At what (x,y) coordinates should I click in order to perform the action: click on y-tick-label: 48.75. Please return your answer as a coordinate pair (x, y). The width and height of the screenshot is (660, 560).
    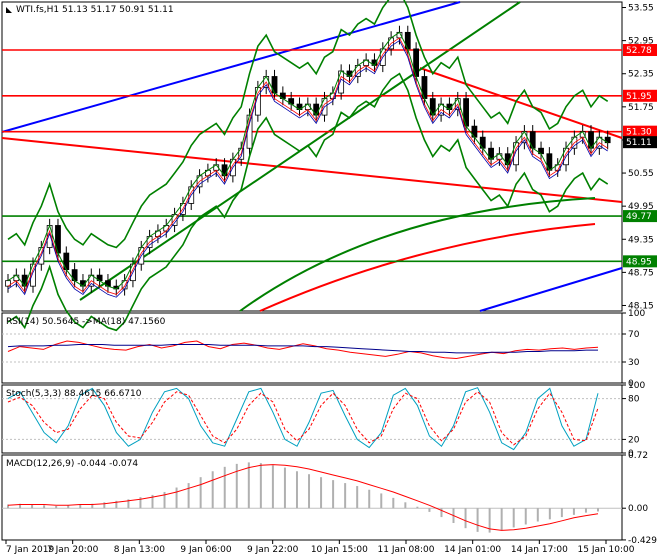
    Looking at the image, I should click on (641, 273).